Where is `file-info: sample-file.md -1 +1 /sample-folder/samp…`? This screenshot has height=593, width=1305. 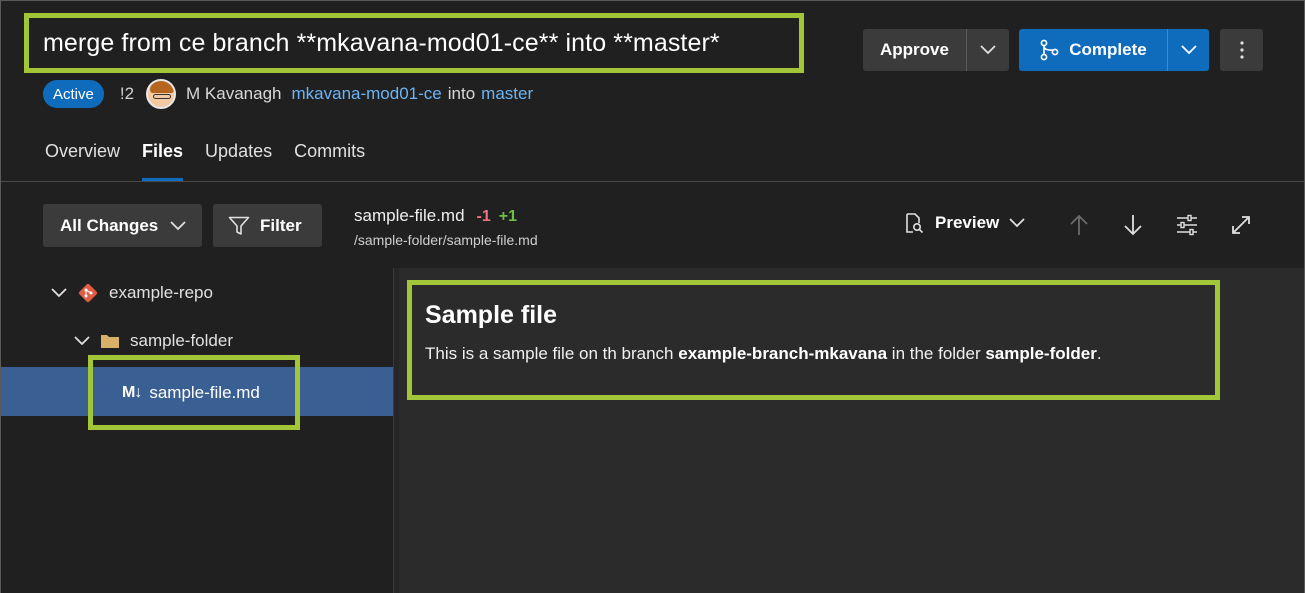 file-info: sample-file.md -1 +1 /sample-folder/samp… is located at coordinates (446, 227).